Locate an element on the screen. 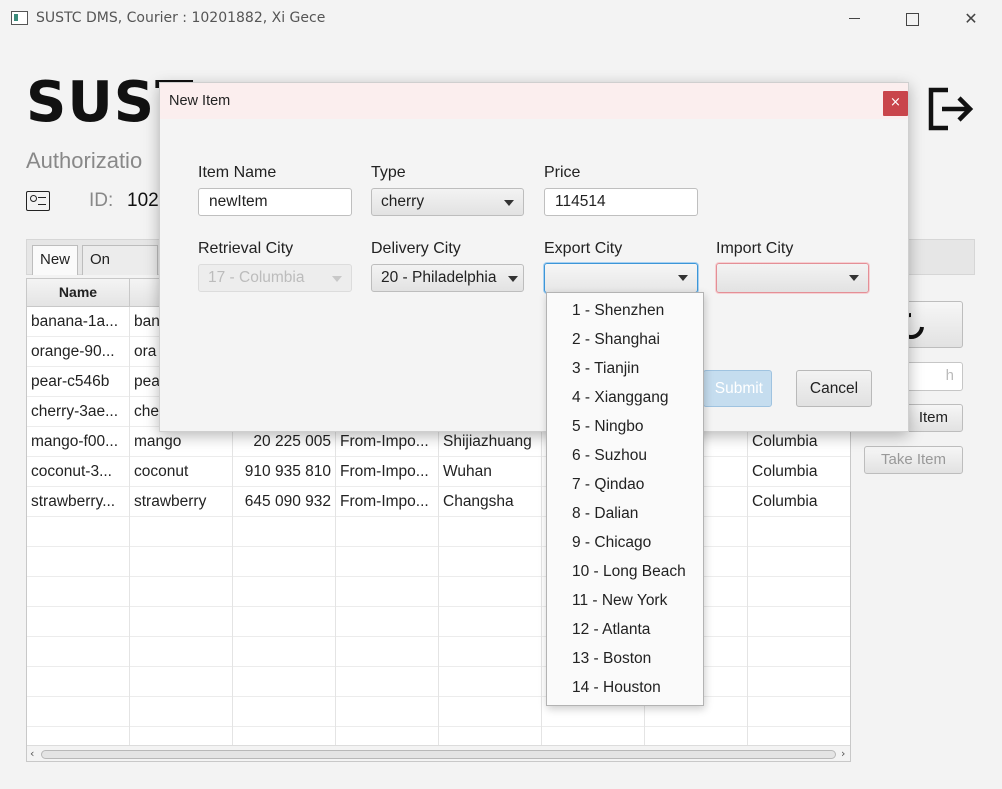 Image resolution: width=1002 pixels, height=789 pixels. dropdown-option: 4 - Xianggang is located at coordinates (625, 397).